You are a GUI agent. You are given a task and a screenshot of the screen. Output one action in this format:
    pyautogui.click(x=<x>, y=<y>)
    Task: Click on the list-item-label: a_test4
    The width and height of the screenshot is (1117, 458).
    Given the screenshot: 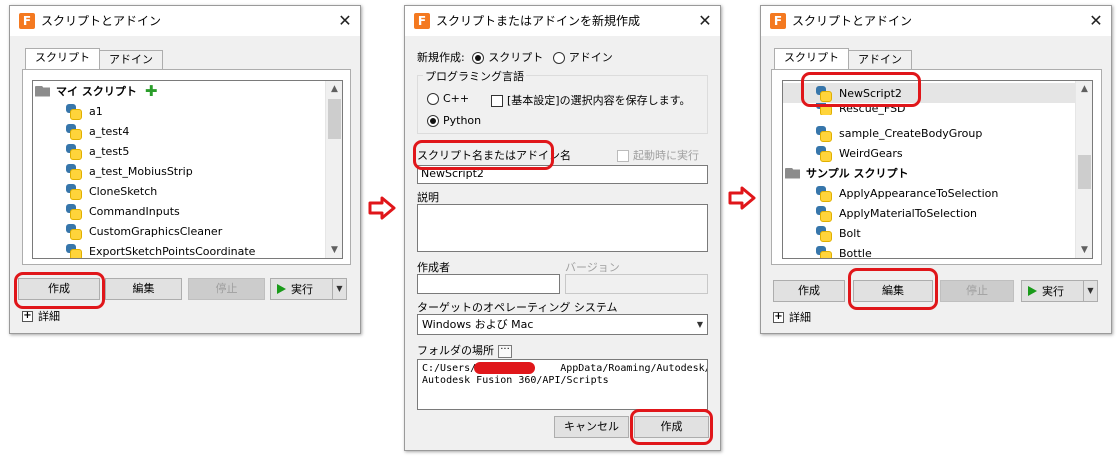 What is the action you would take?
    pyautogui.click(x=109, y=131)
    